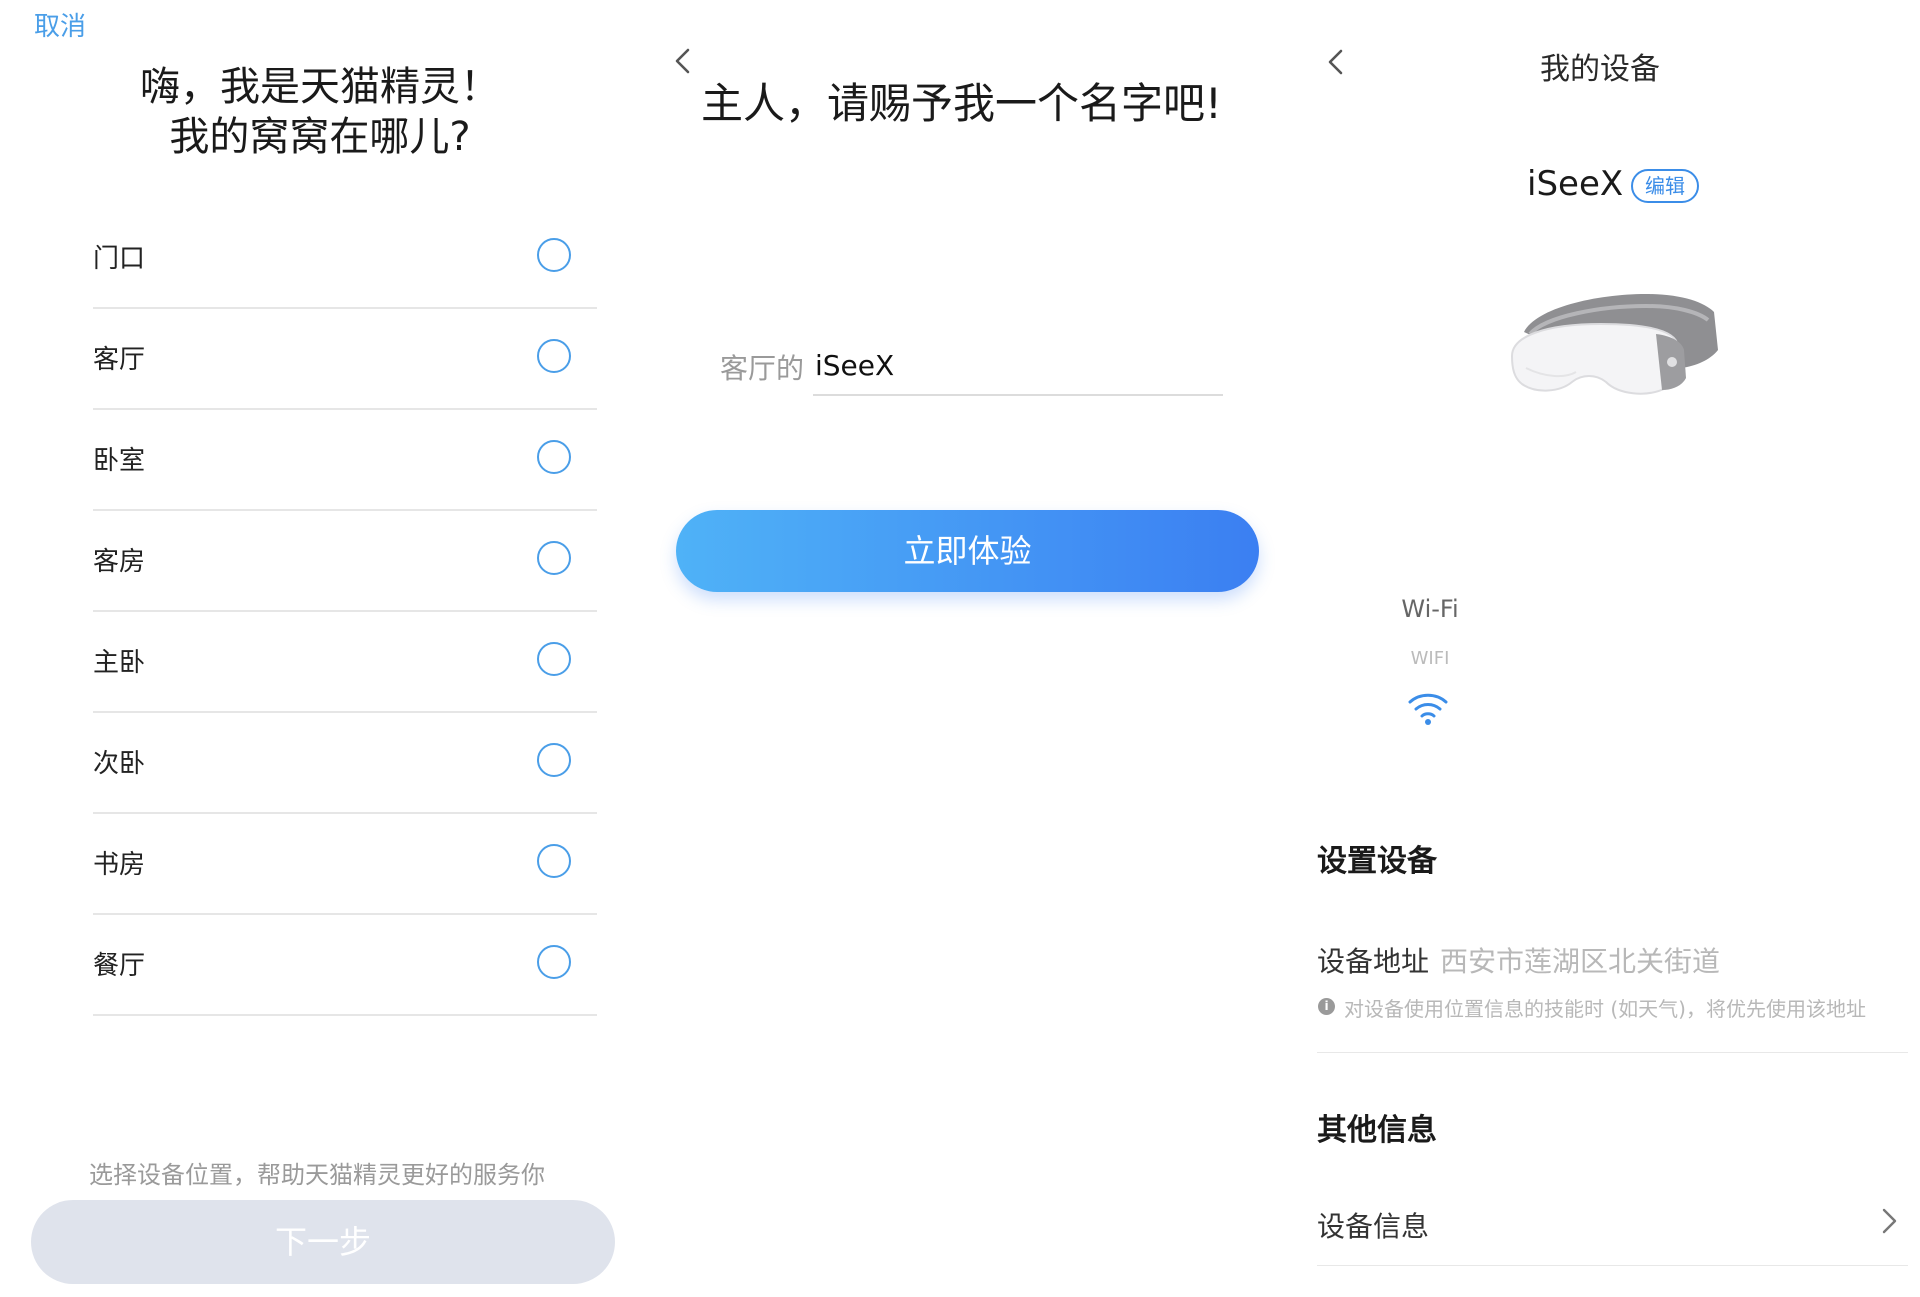  Describe the element at coordinates (1326, 1006) in the screenshot. I see `info-icon: i` at that location.